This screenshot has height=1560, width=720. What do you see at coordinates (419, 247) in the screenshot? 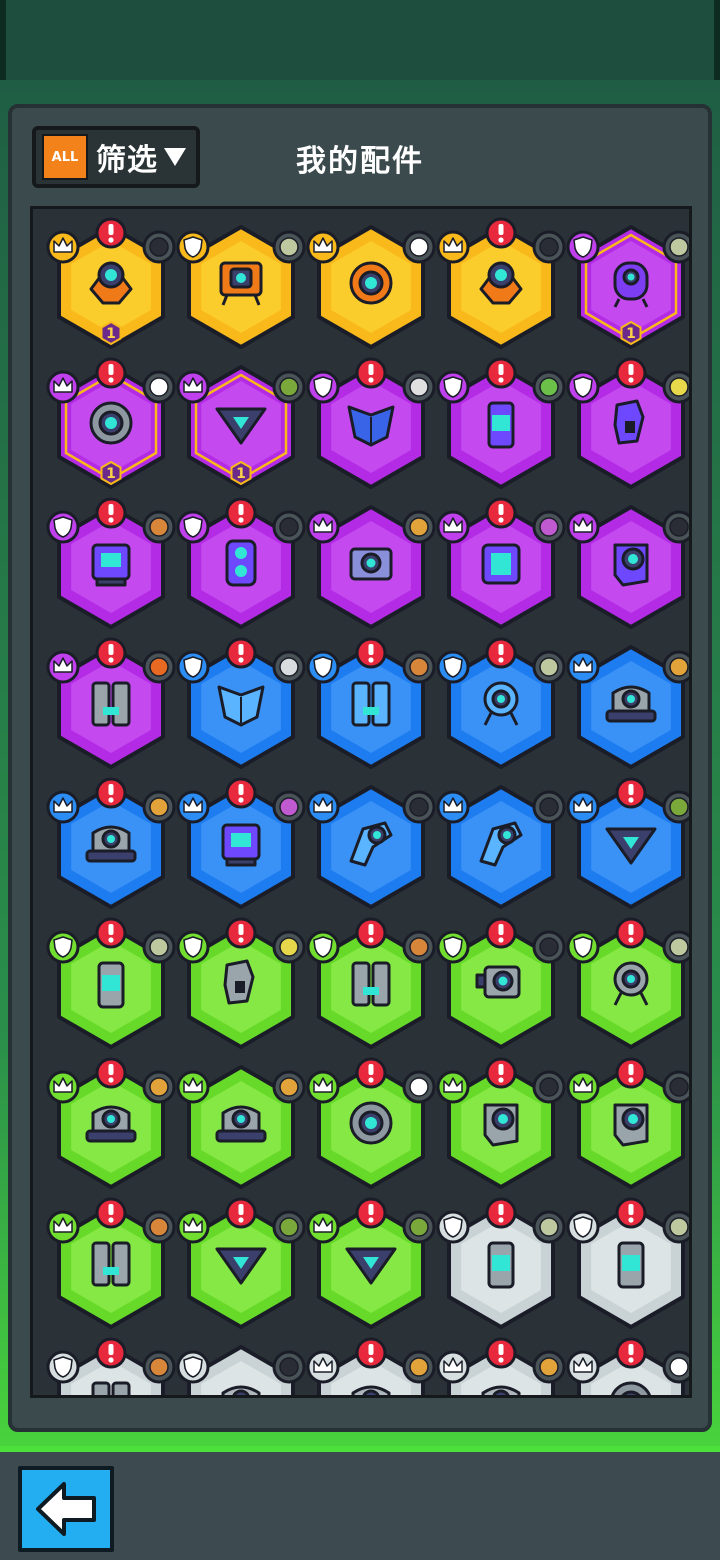
I see `soccer-ball-icon` at bounding box center [419, 247].